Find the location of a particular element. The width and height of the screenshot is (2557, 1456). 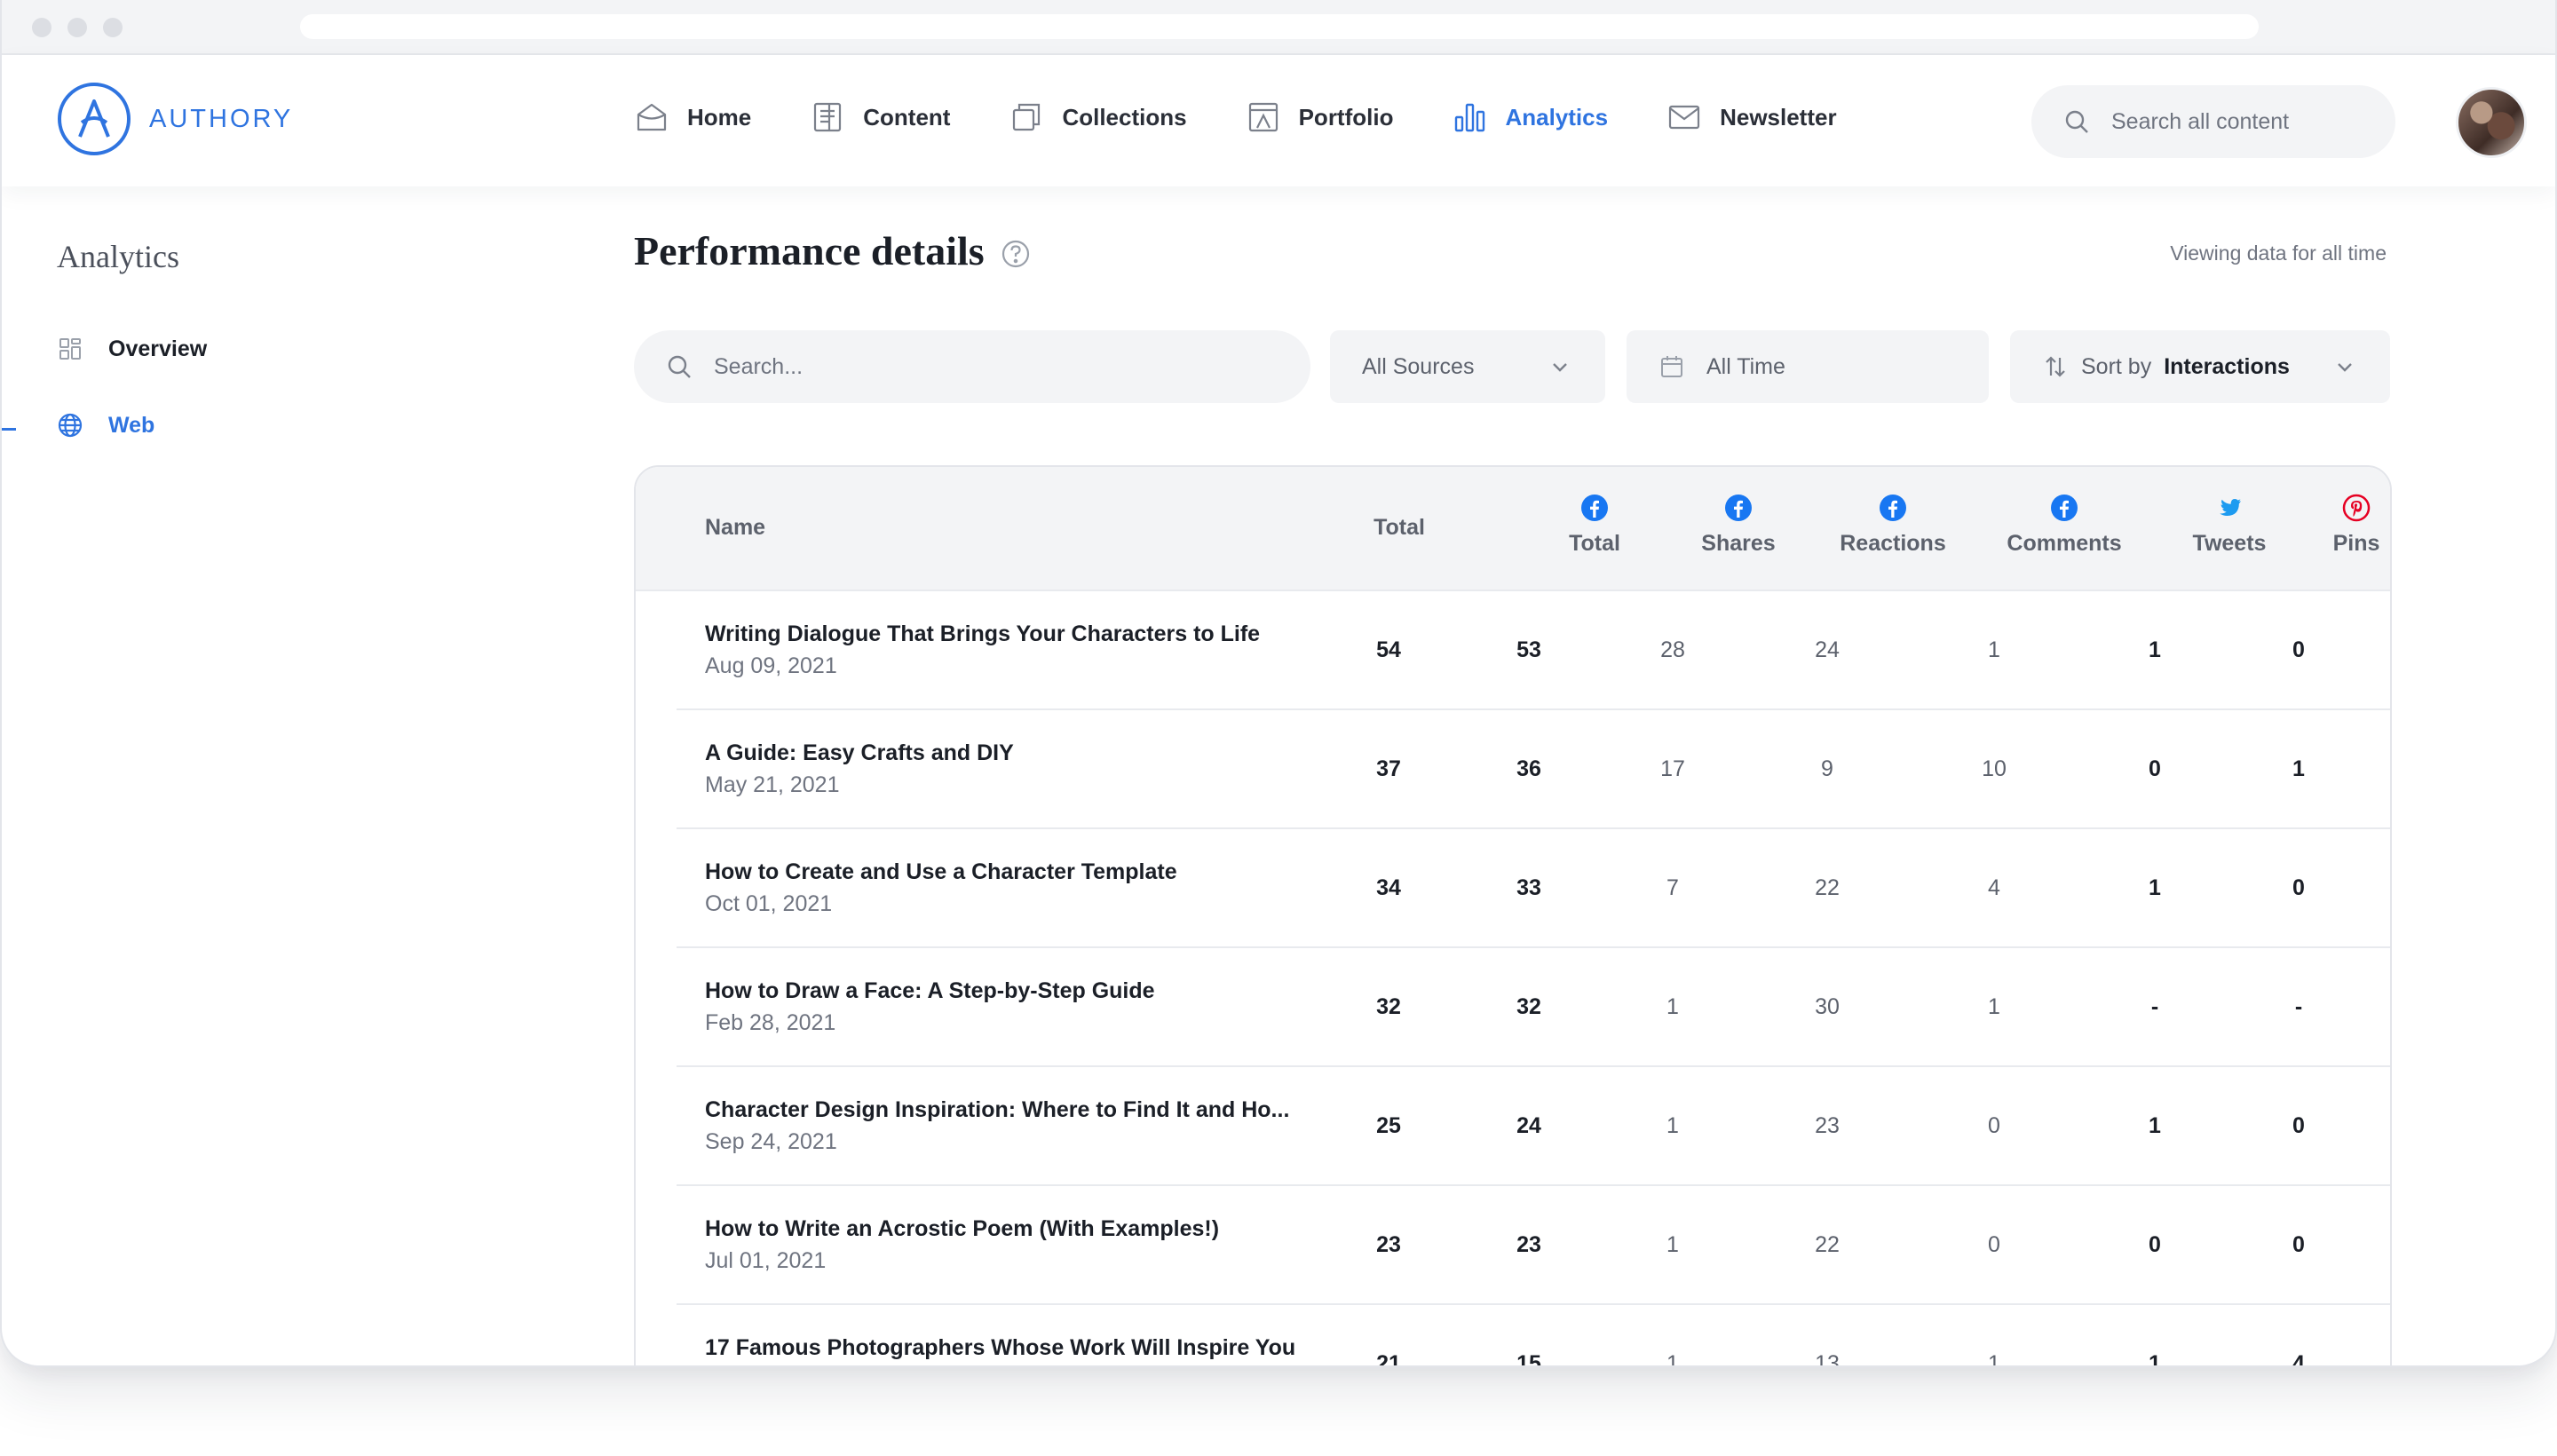

table-search is located at coordinates (972, 366).